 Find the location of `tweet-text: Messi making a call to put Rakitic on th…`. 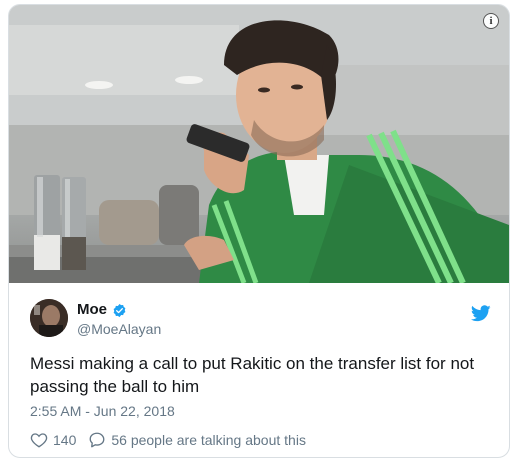

tweet-text: Messi making a call to put Rakitic on th… is located at coordinates (252, 375).